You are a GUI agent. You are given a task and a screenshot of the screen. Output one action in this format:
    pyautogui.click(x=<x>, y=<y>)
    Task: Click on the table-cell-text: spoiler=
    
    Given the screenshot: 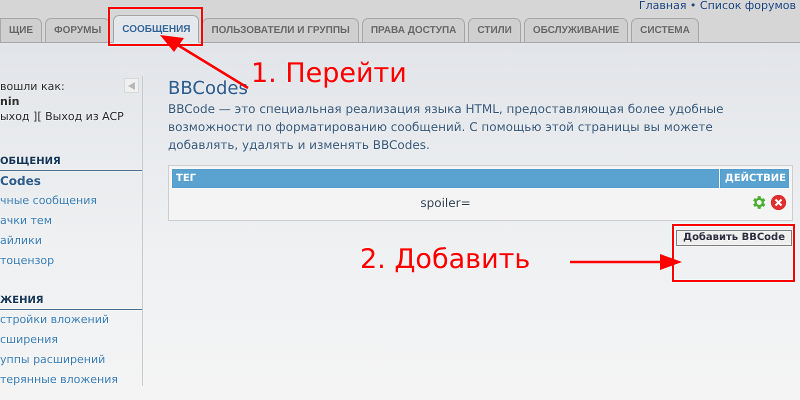 What is the action you would take?
    pyautogui.click(x=445, y=203)
    